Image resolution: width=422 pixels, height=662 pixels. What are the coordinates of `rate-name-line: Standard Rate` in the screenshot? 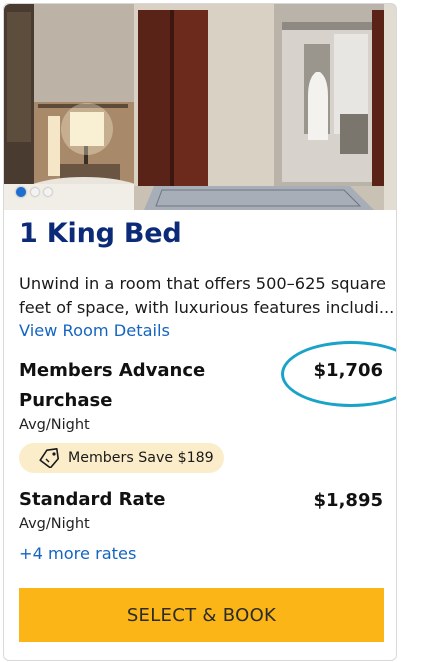 It's located at (92, 499).